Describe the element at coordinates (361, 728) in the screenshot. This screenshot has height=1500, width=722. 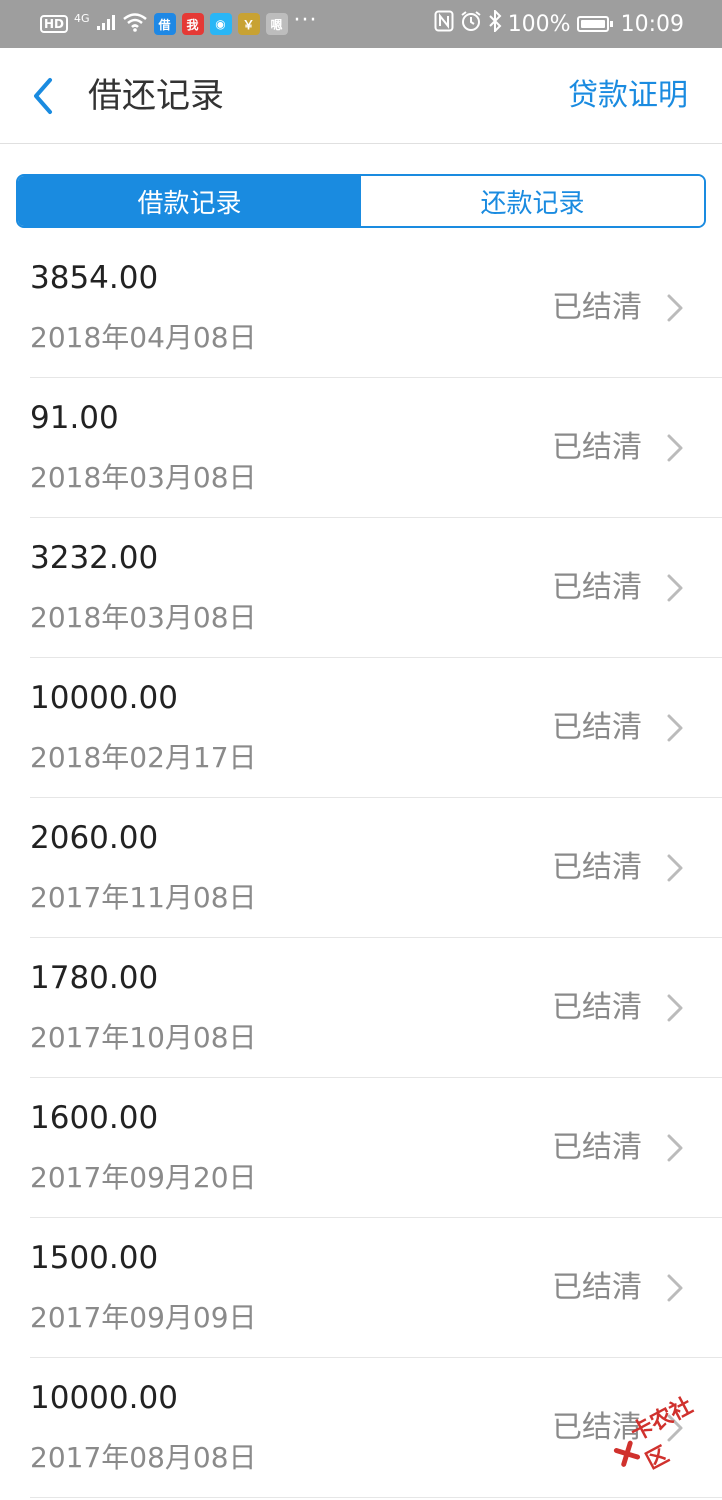
I see `record-row: 10000.00 2018年02月17日 已结清` at that location.